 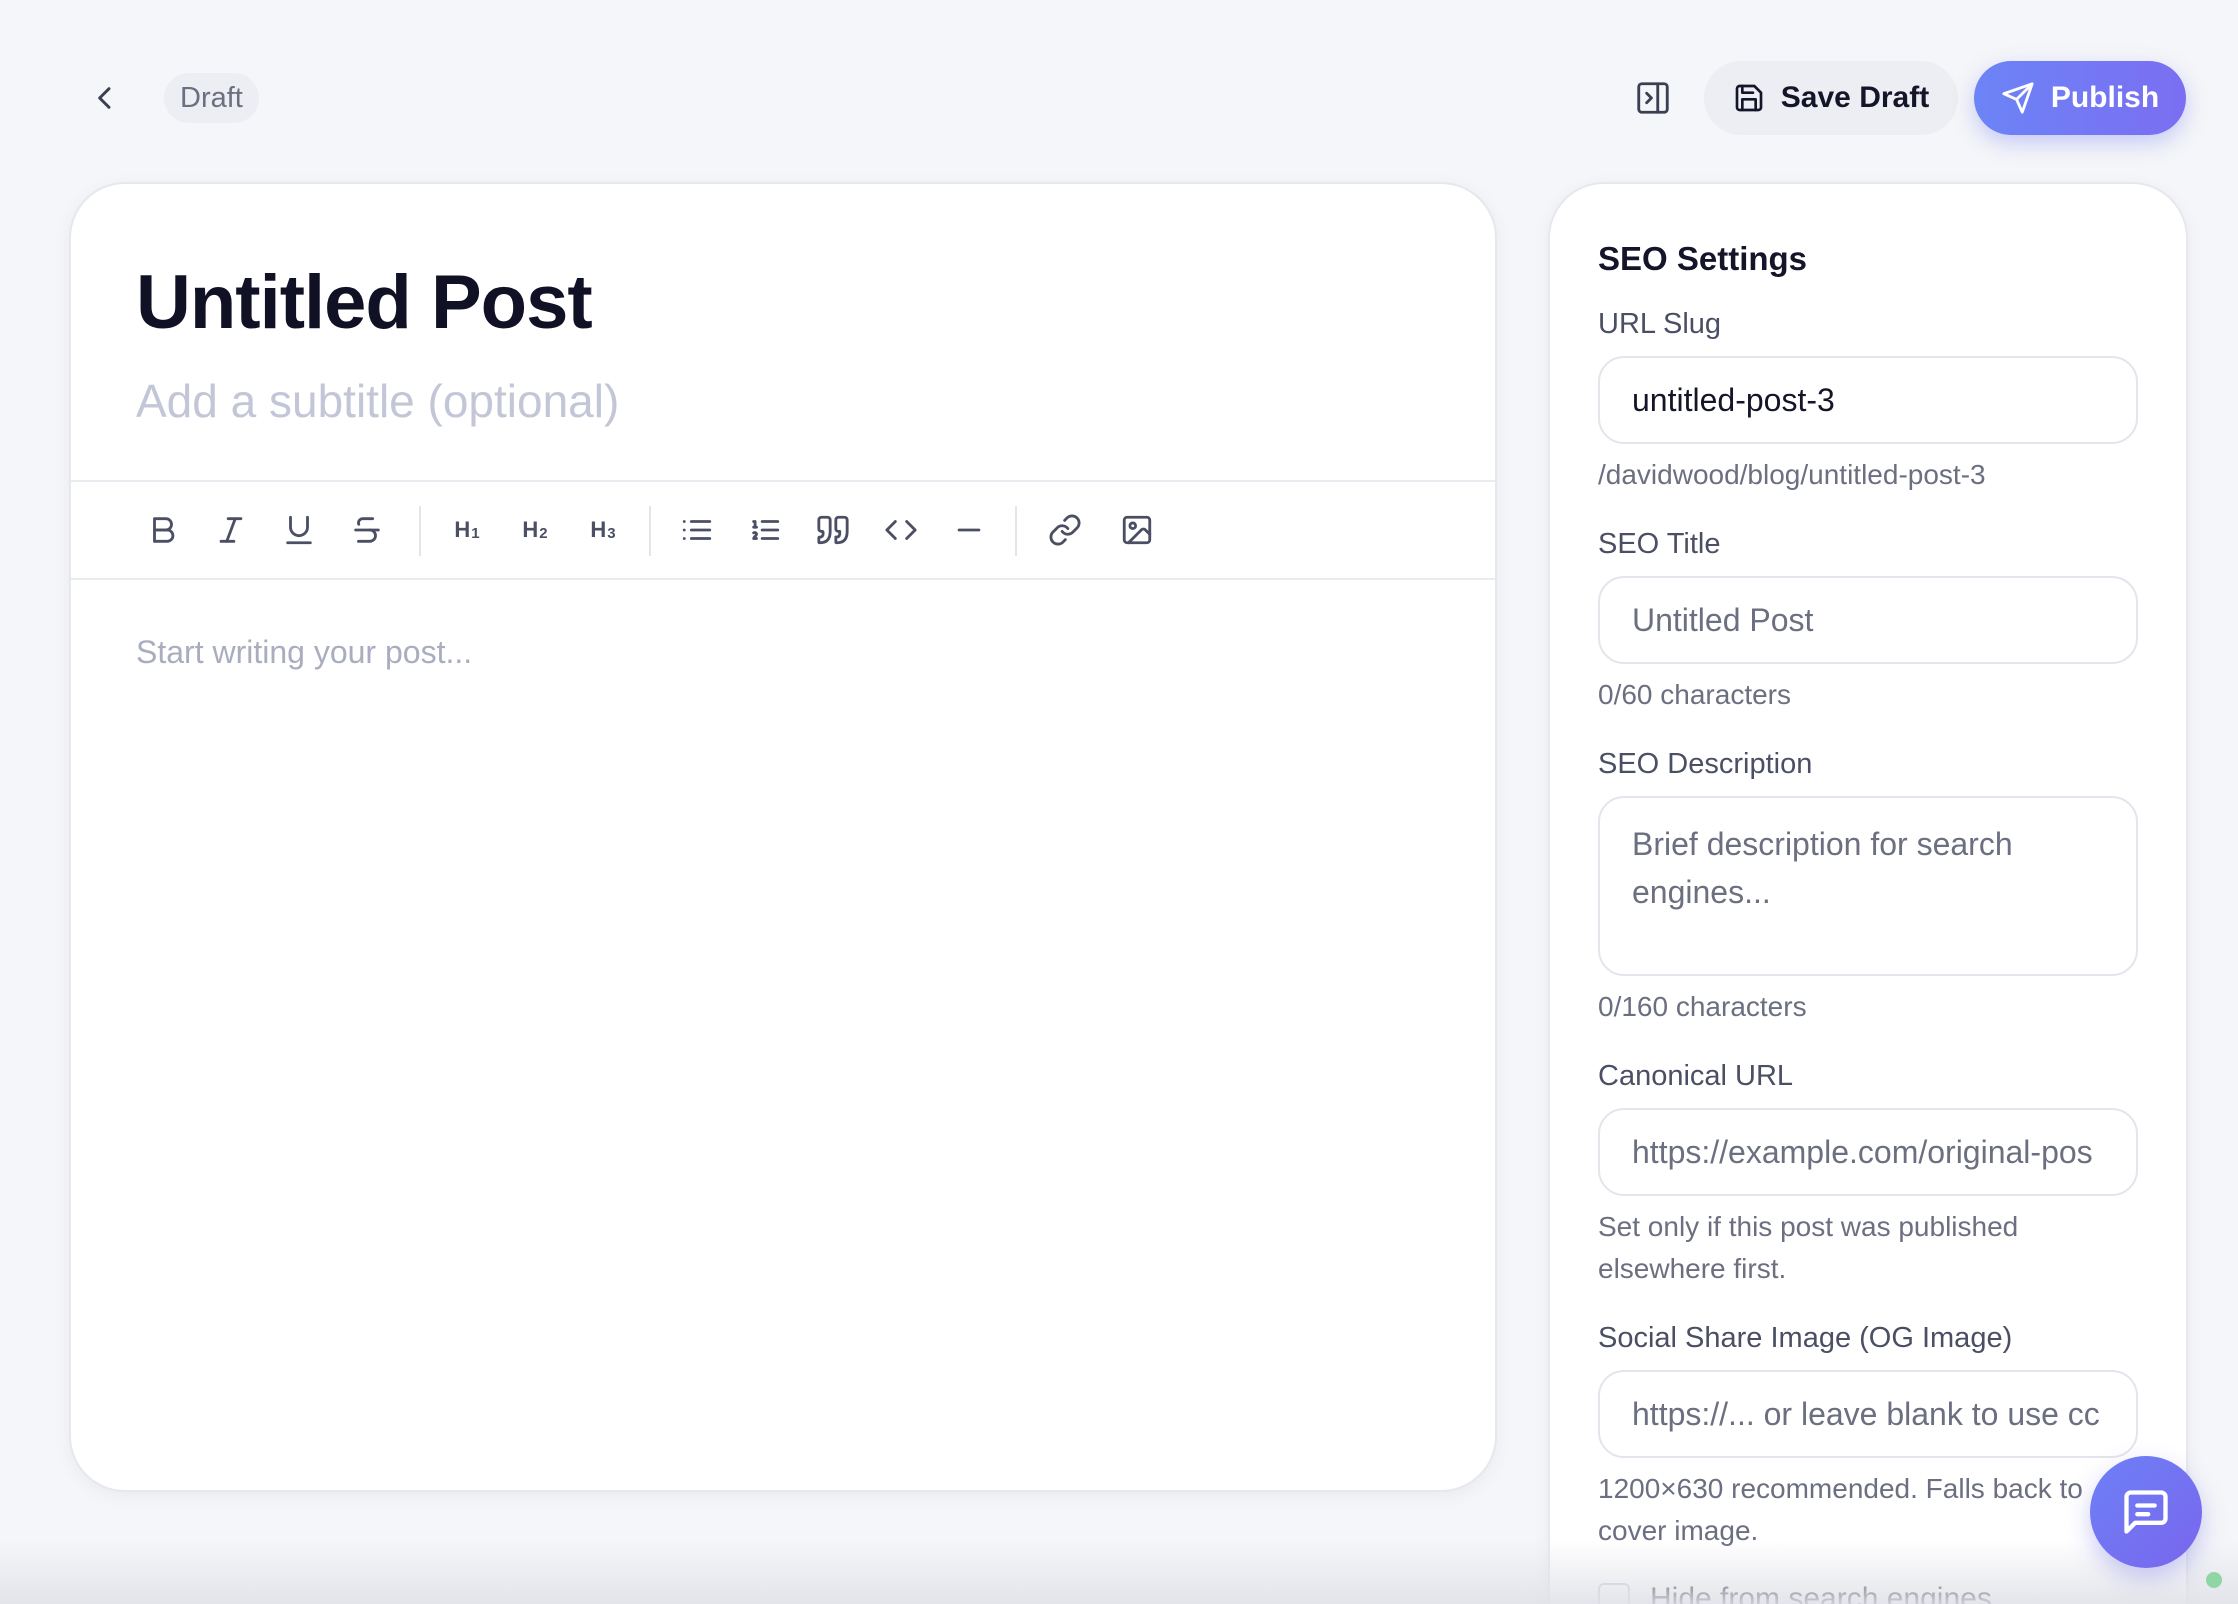 What do you see at coordinates (475, 533) in the screenshot?
I see `heading-1-level: 1` at bounding box center [475, 533].